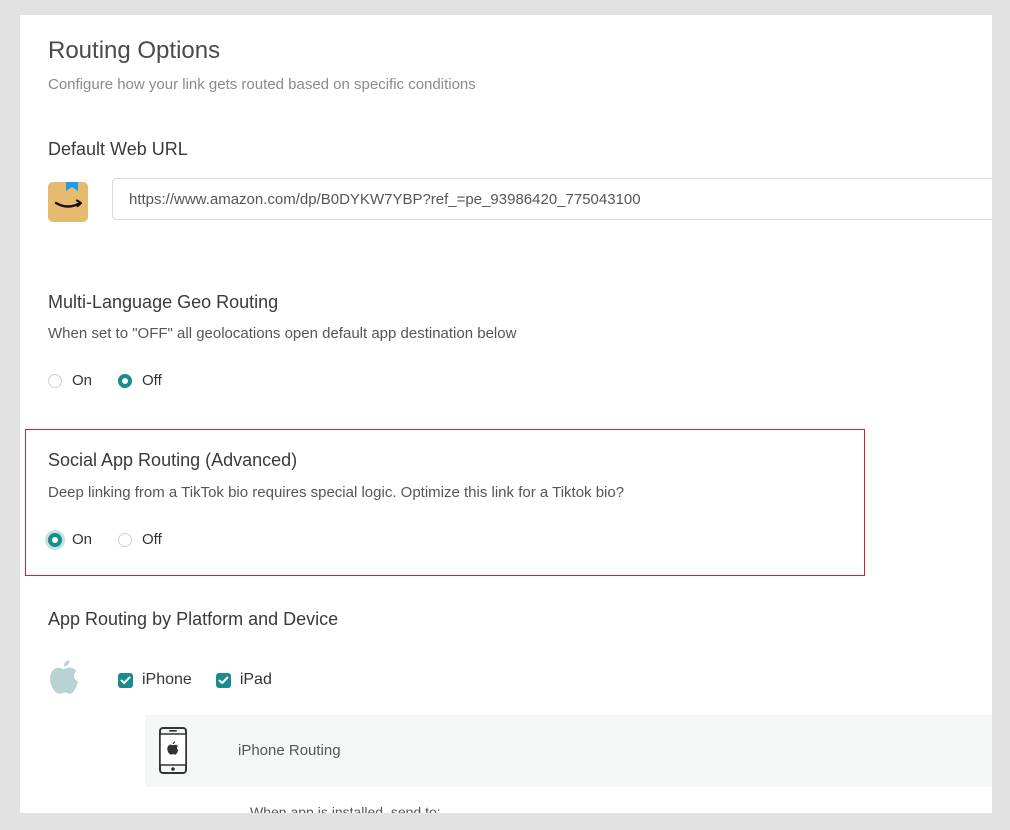  I want to click on geo-routing-title: Multi-Language Geo Routing, so click(163, 302).